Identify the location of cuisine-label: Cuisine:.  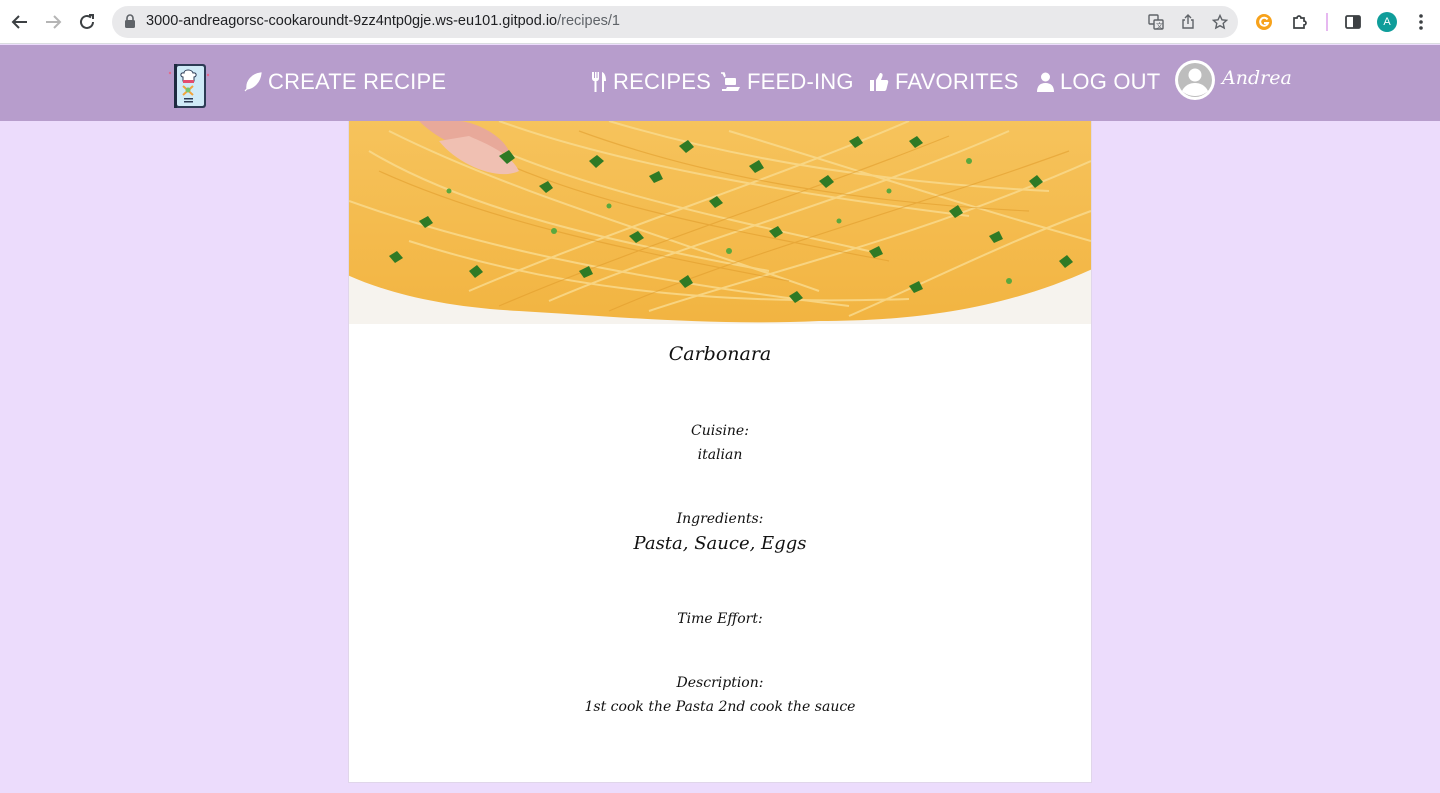
(720, 431).